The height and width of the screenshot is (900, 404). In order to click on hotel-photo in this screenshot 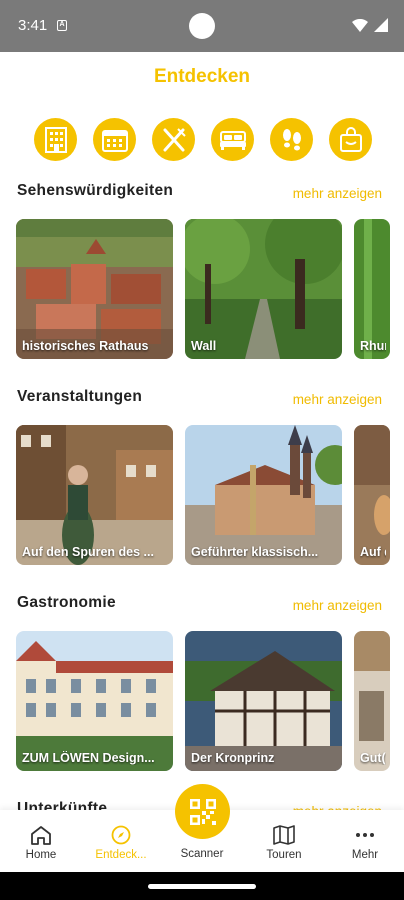, I will do `click(94, 701)`.